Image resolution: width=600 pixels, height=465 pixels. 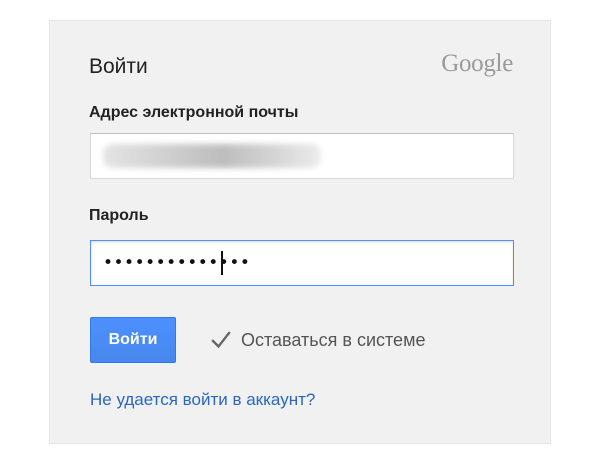 I want to click on password-field: ••••••••••••••, so click(x=302, y=263).